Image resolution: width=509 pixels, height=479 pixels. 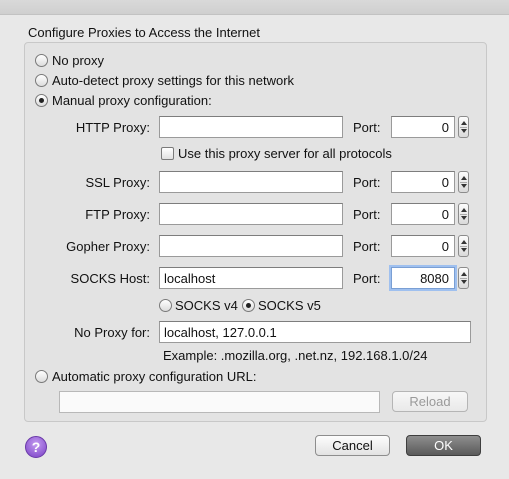 I want to click on reload-button: Reload, so click(x=430, y=401).